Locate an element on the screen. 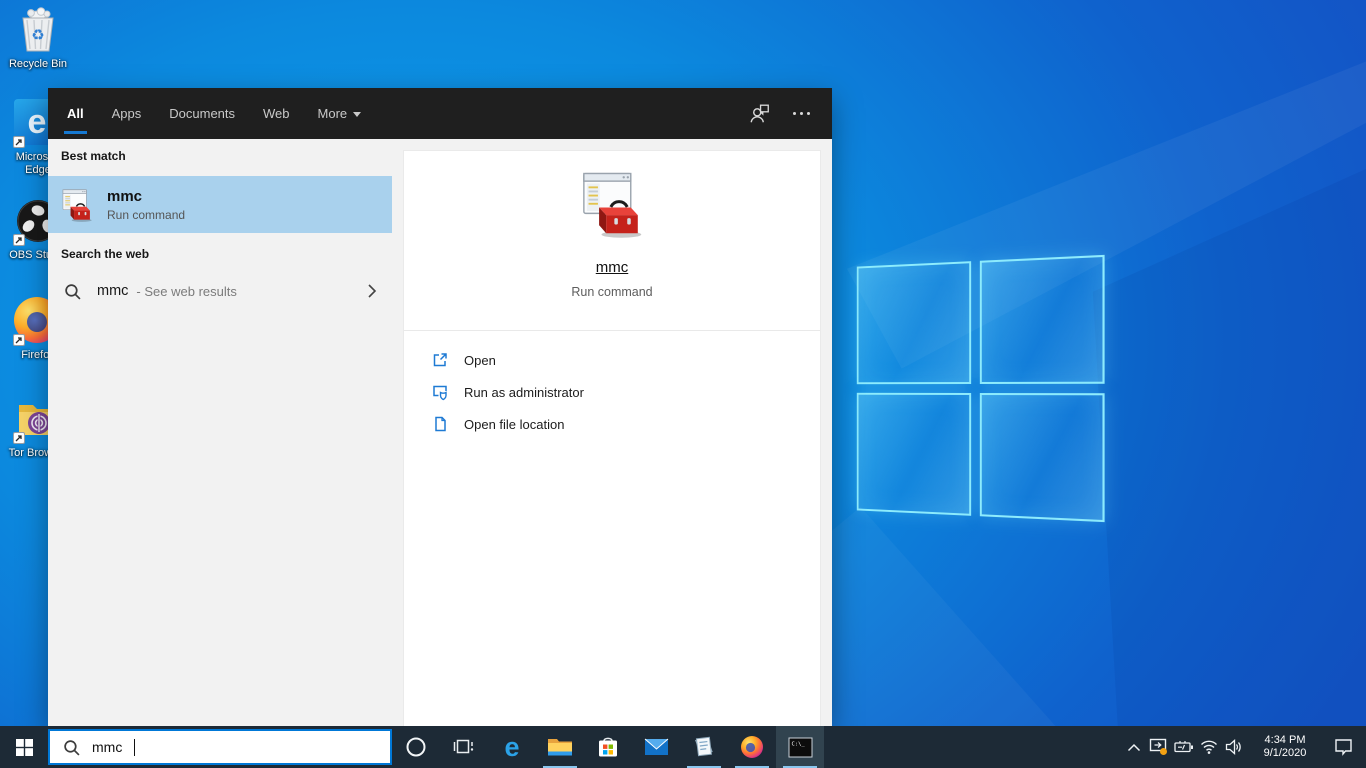 The image size is (1366, 768). taskbar-firefox is located at coordinates (752, 747).